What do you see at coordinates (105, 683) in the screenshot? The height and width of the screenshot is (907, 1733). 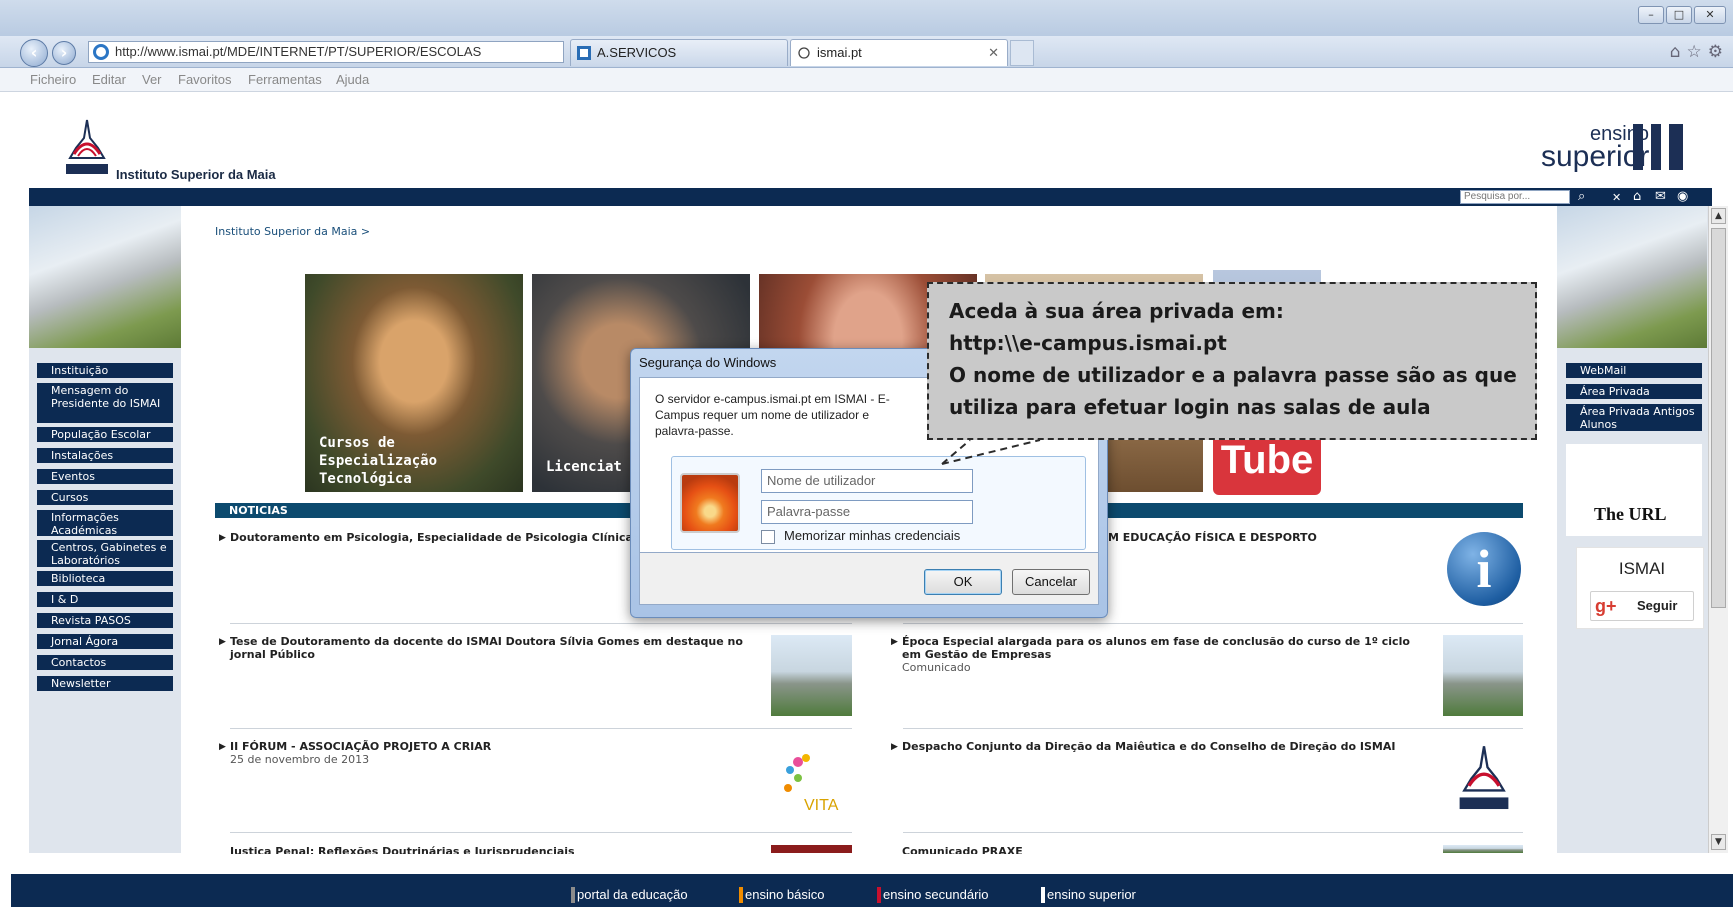 I see `nav-newsletter: Newsletter` at bounding box center [105, 683].